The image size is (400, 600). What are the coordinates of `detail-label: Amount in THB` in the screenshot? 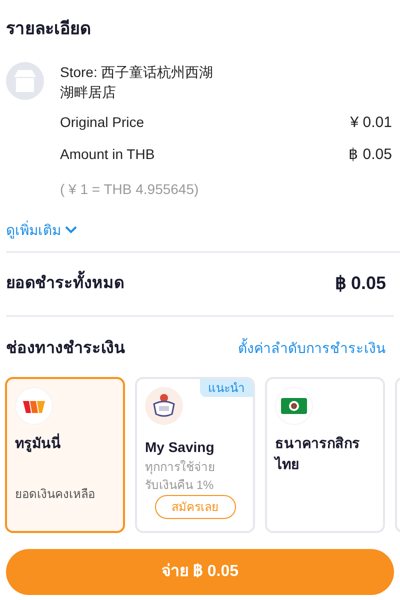 It's located at (107, 154).